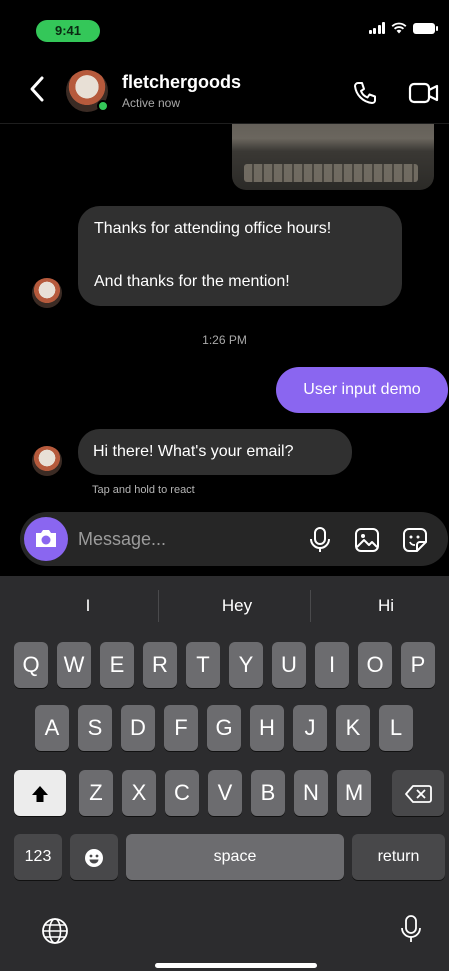 This screenshot has width=449, height=971. Describe the element at coordinates (235, 857) in the screenshot. I see `space-key: space` at that location.